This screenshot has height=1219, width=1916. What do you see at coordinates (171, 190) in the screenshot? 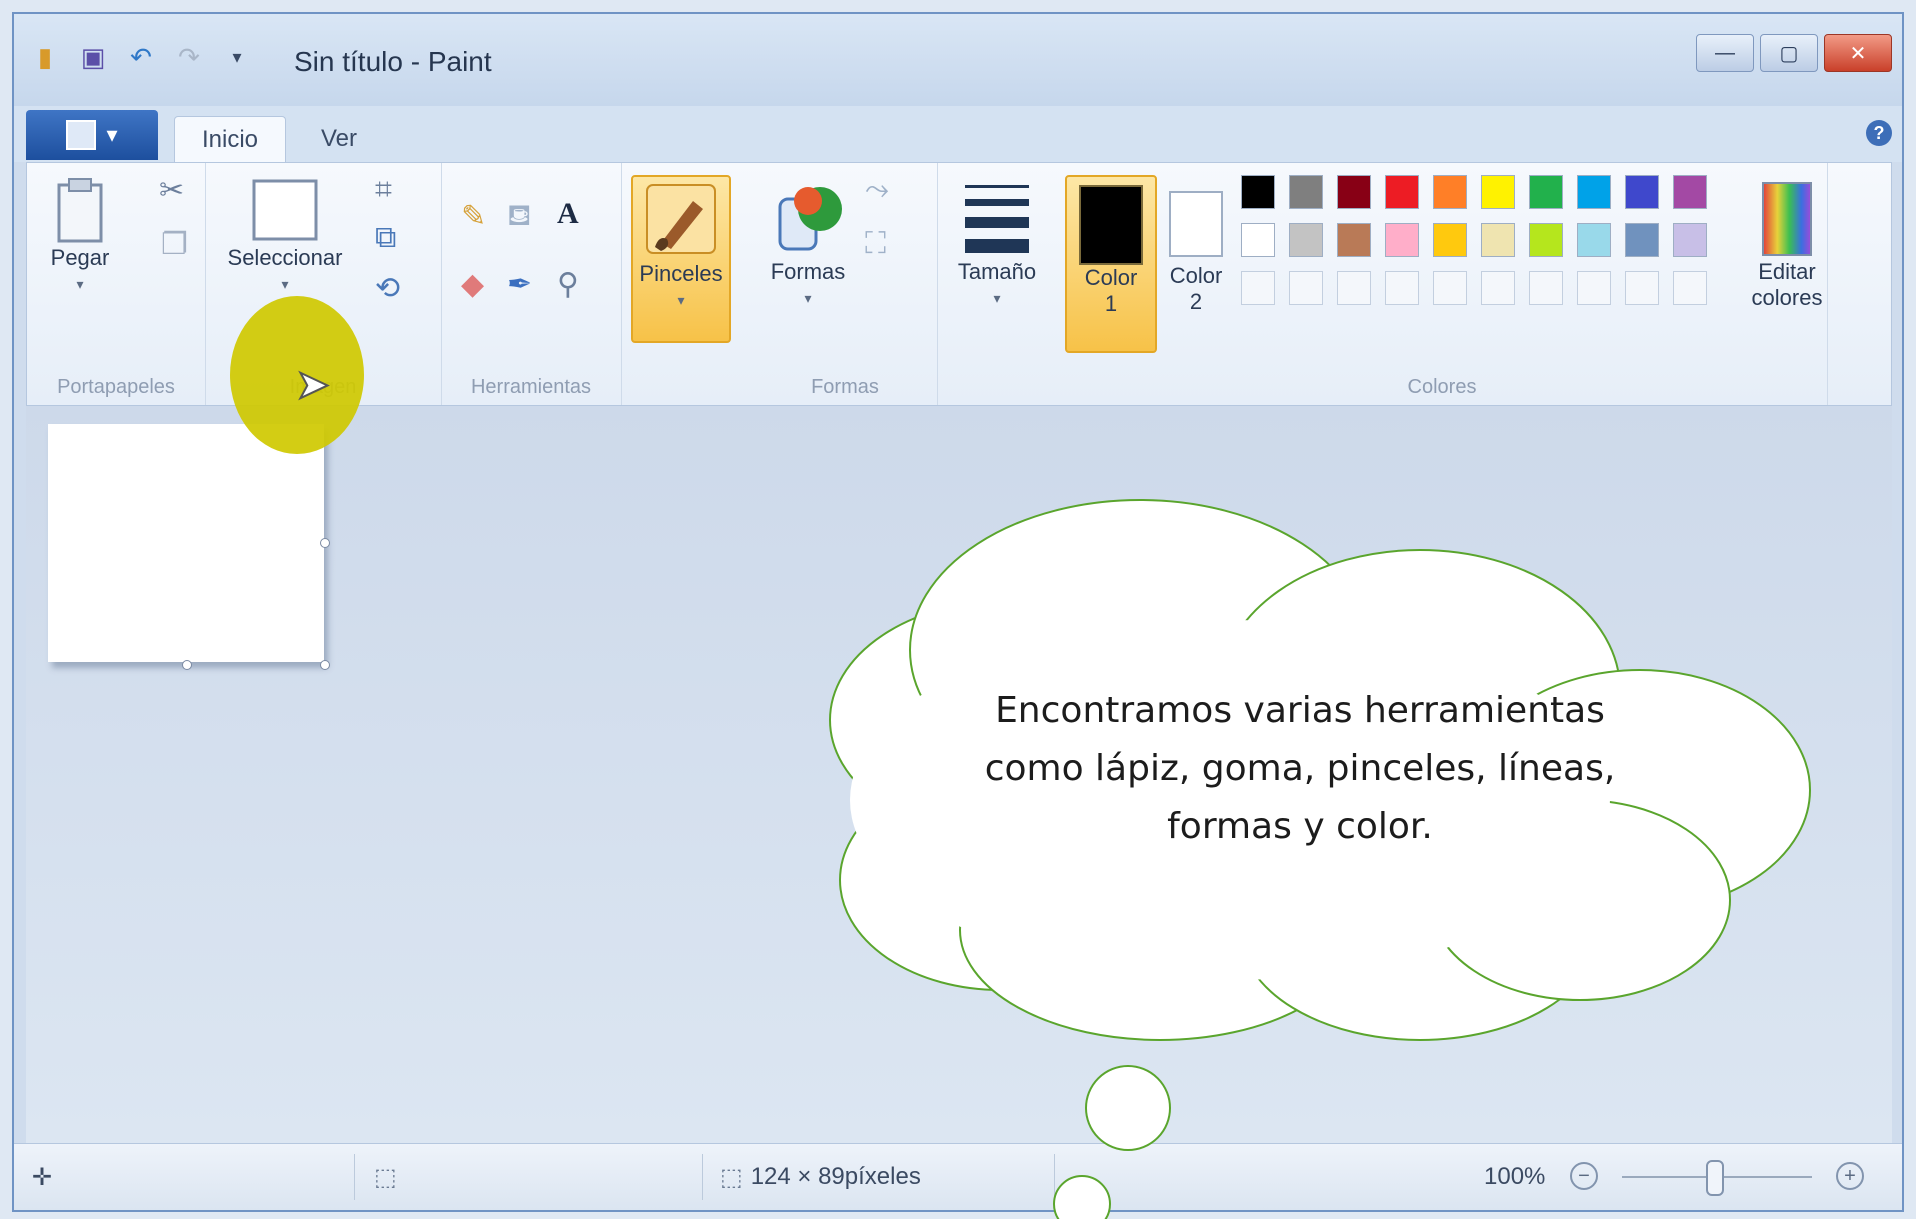
I see `cut-icon: ✂` at bounding box center [171, 190].